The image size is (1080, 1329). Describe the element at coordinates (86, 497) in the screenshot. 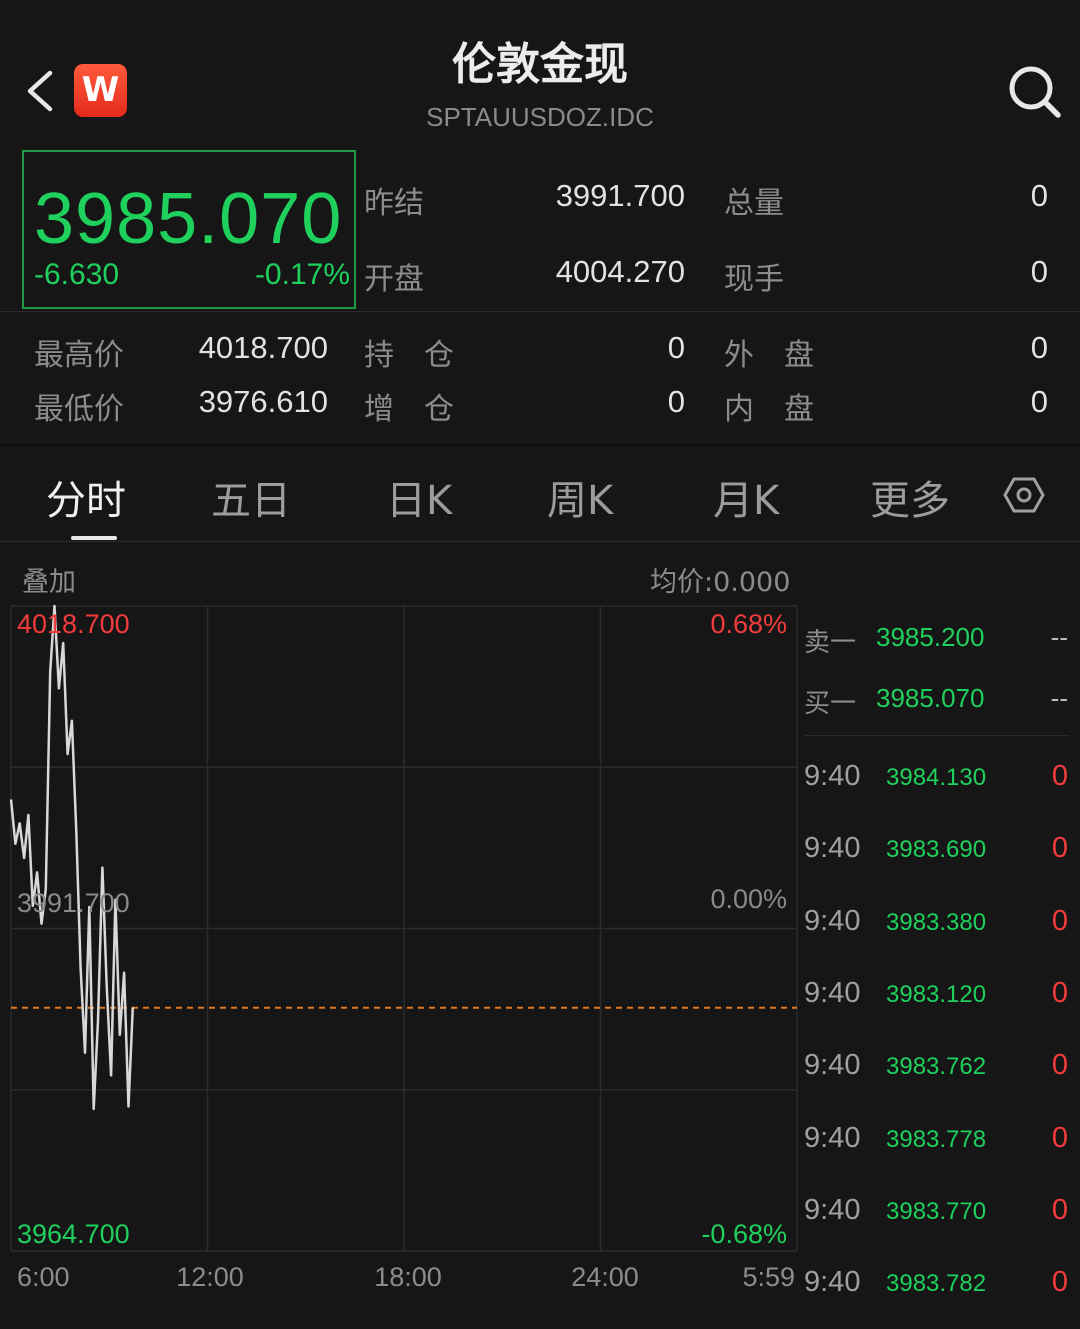

I see `tab-intraday: 分时` at that location.